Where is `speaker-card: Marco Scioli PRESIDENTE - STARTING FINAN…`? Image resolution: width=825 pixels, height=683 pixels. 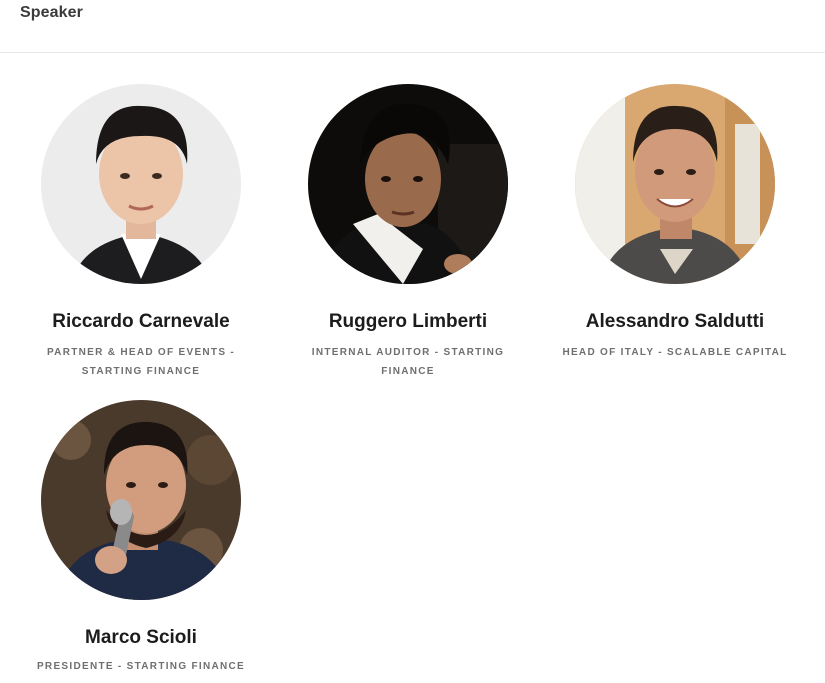 speaker-card: Marco Scioli PRESIDENTE - STARTING FINAN… is located at coordinates (141, 538).